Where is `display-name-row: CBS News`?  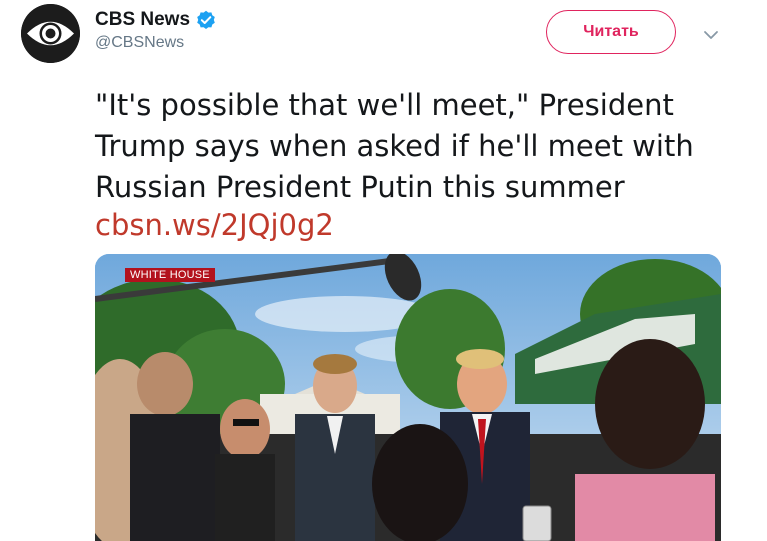
display-name-row: CBS News is located at coordinates (155, 20).